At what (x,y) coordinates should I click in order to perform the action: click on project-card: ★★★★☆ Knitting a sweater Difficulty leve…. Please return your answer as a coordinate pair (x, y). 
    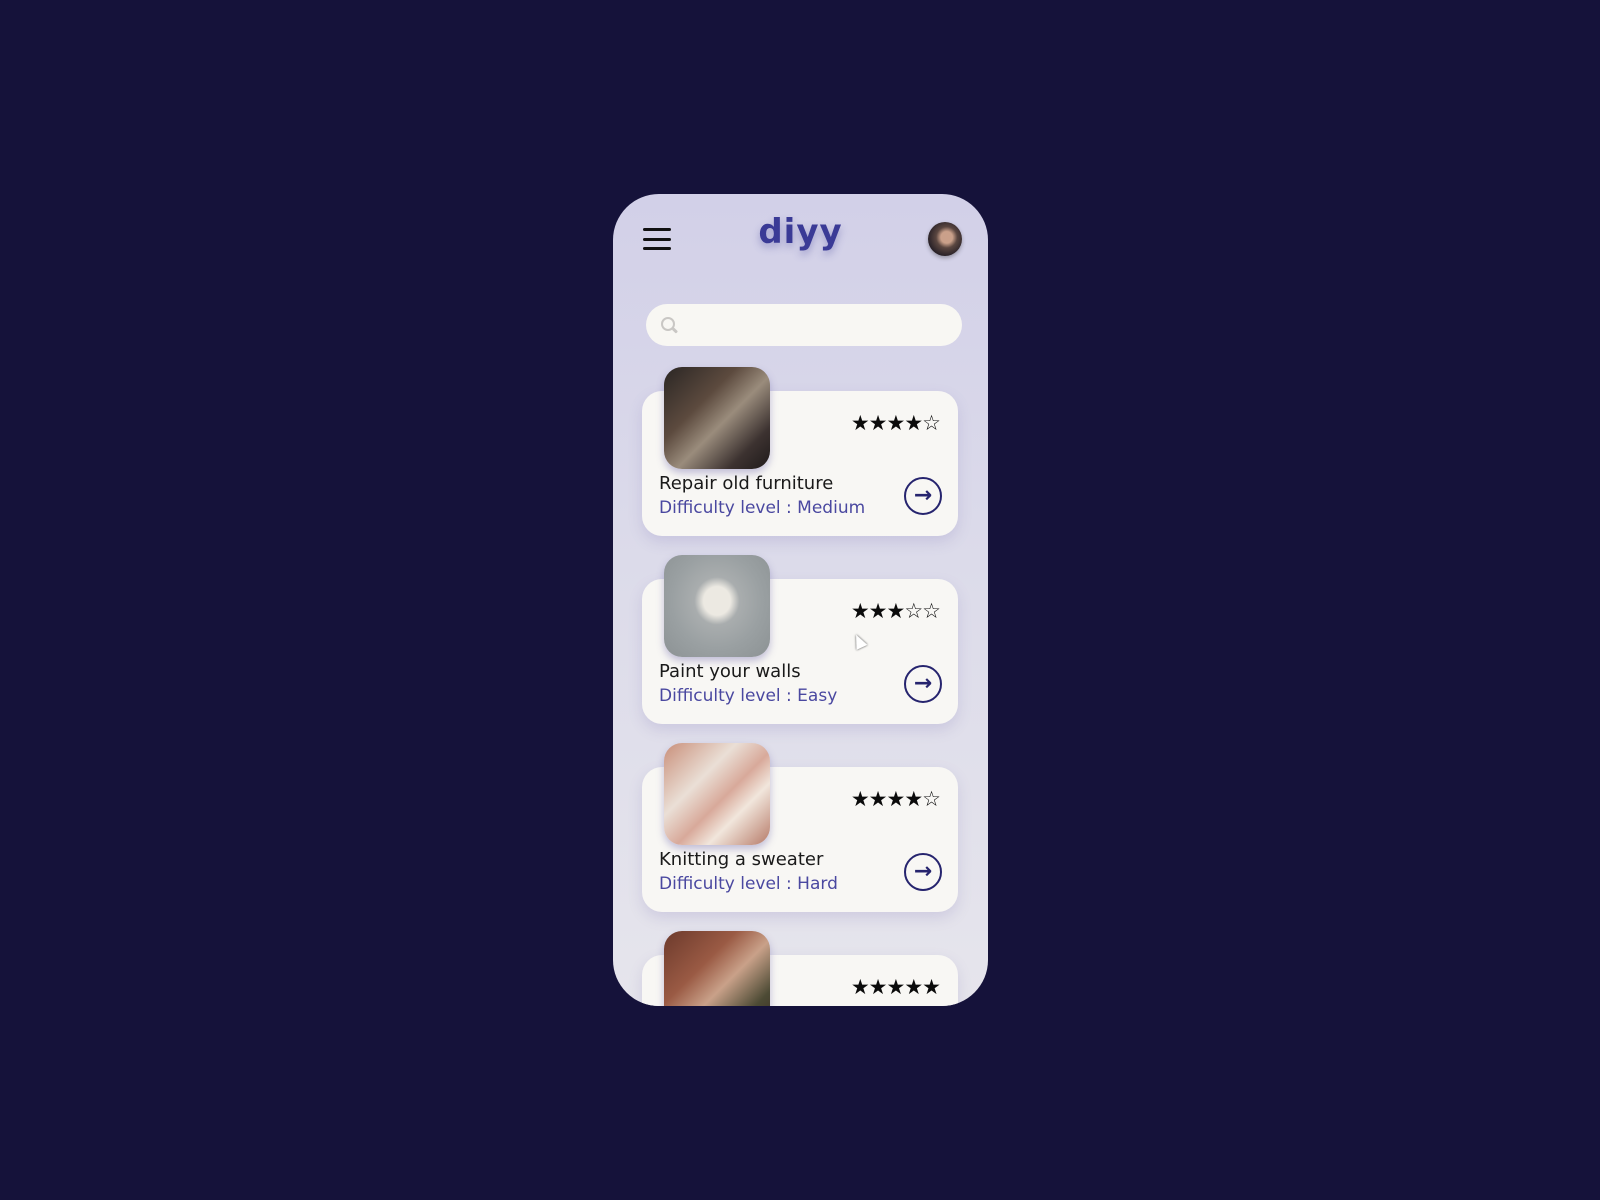
    Looking at the image, I should click on (800, 827).